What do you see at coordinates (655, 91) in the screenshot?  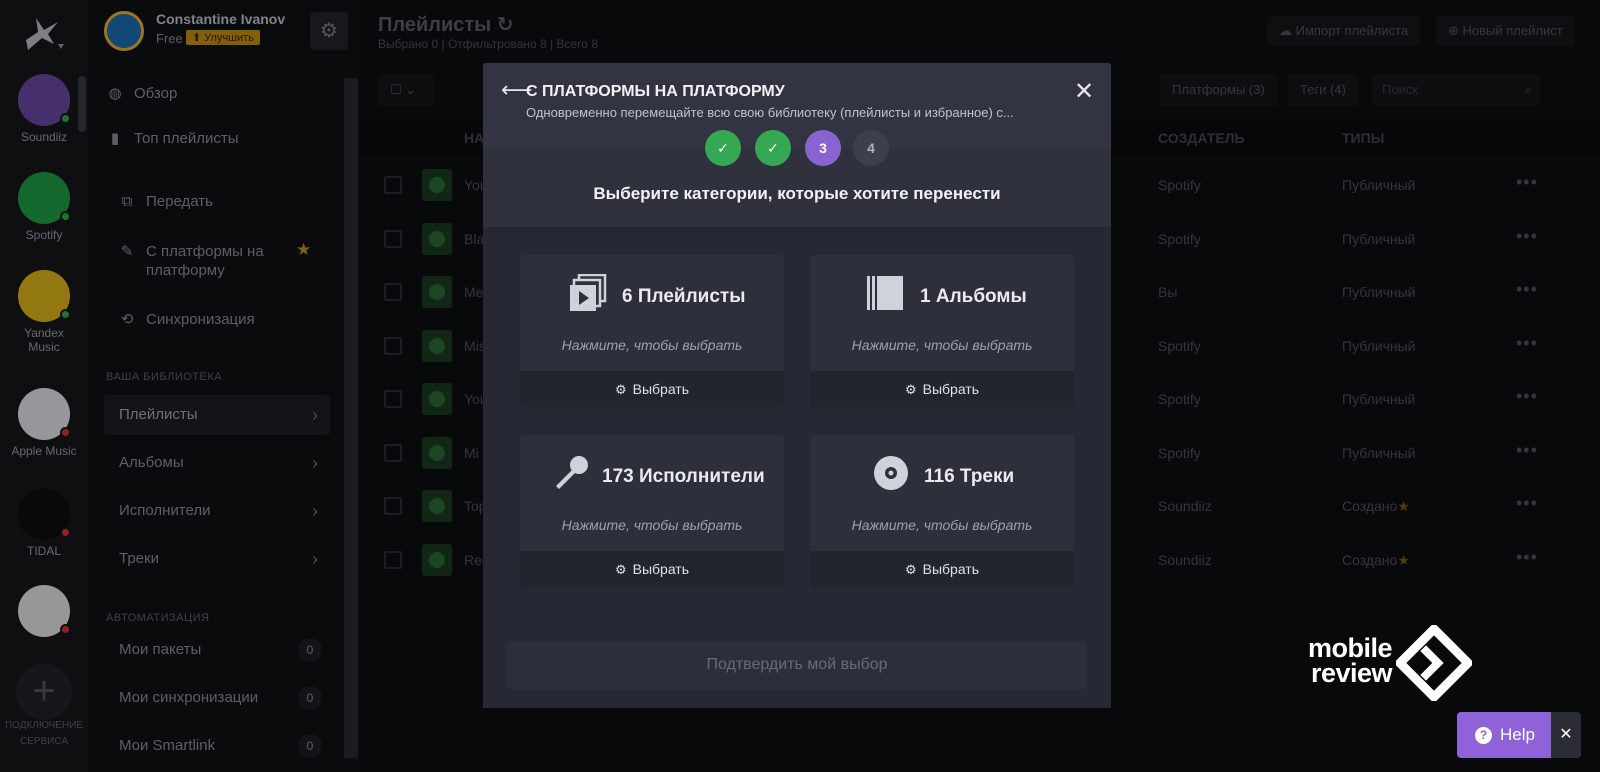 I see `modal-title: С ПЛАТФОРМЫ НА ПЛАТФОРМУ` at bounding box center [655, 91].